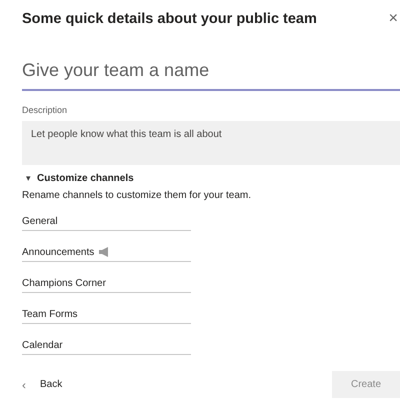 Image resolution: width=400 pixels, height=401 pixels. I want to click on description-label: Description, so click(45, 110).